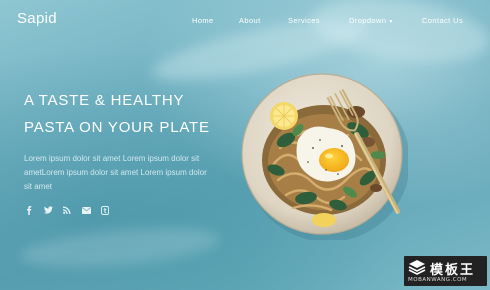 The height and width of the screenshot is (290, 490). Describe the element at coordinates (104, 100) in the screenshot. I see `hero-headline-line1: A TASTE & HEALTHY` at that location.